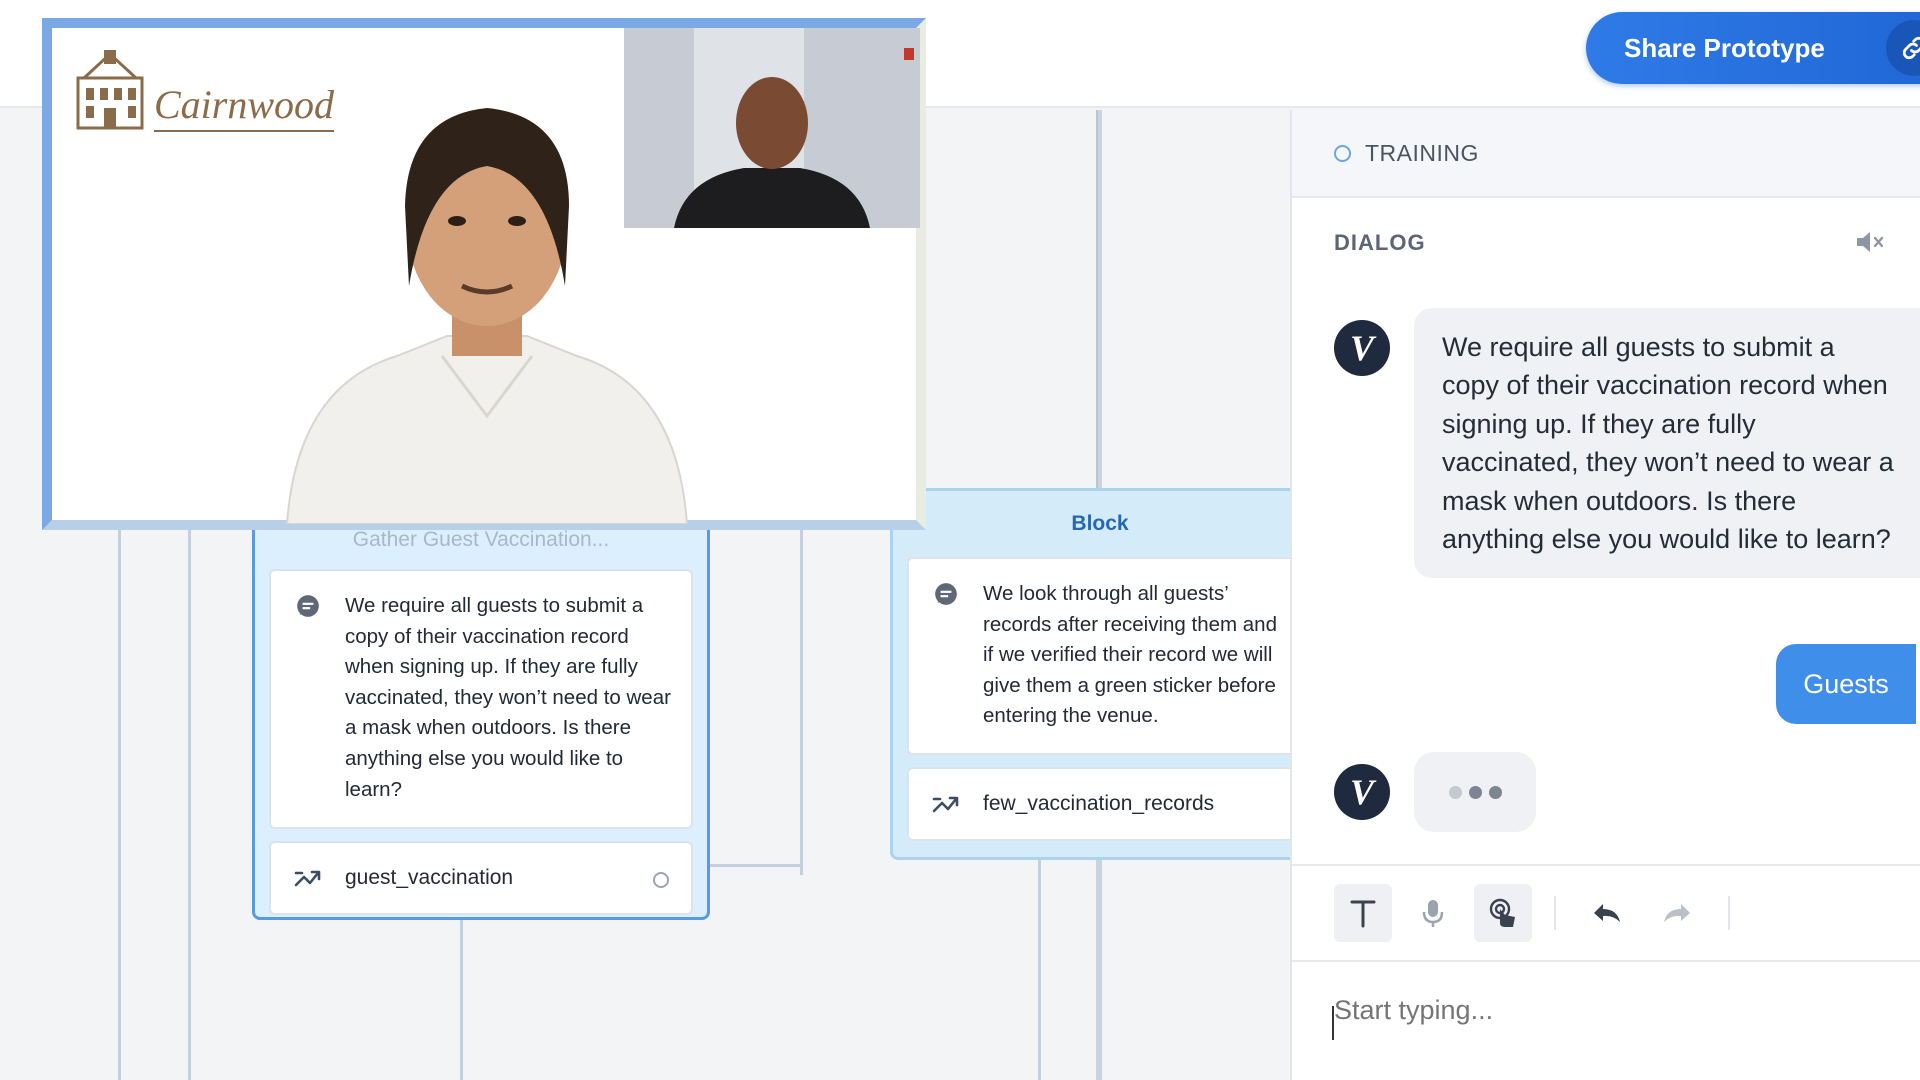 The height and width of the screenshot is (1080, 1920). I want to click on touch-icon, so click(1502, 912).